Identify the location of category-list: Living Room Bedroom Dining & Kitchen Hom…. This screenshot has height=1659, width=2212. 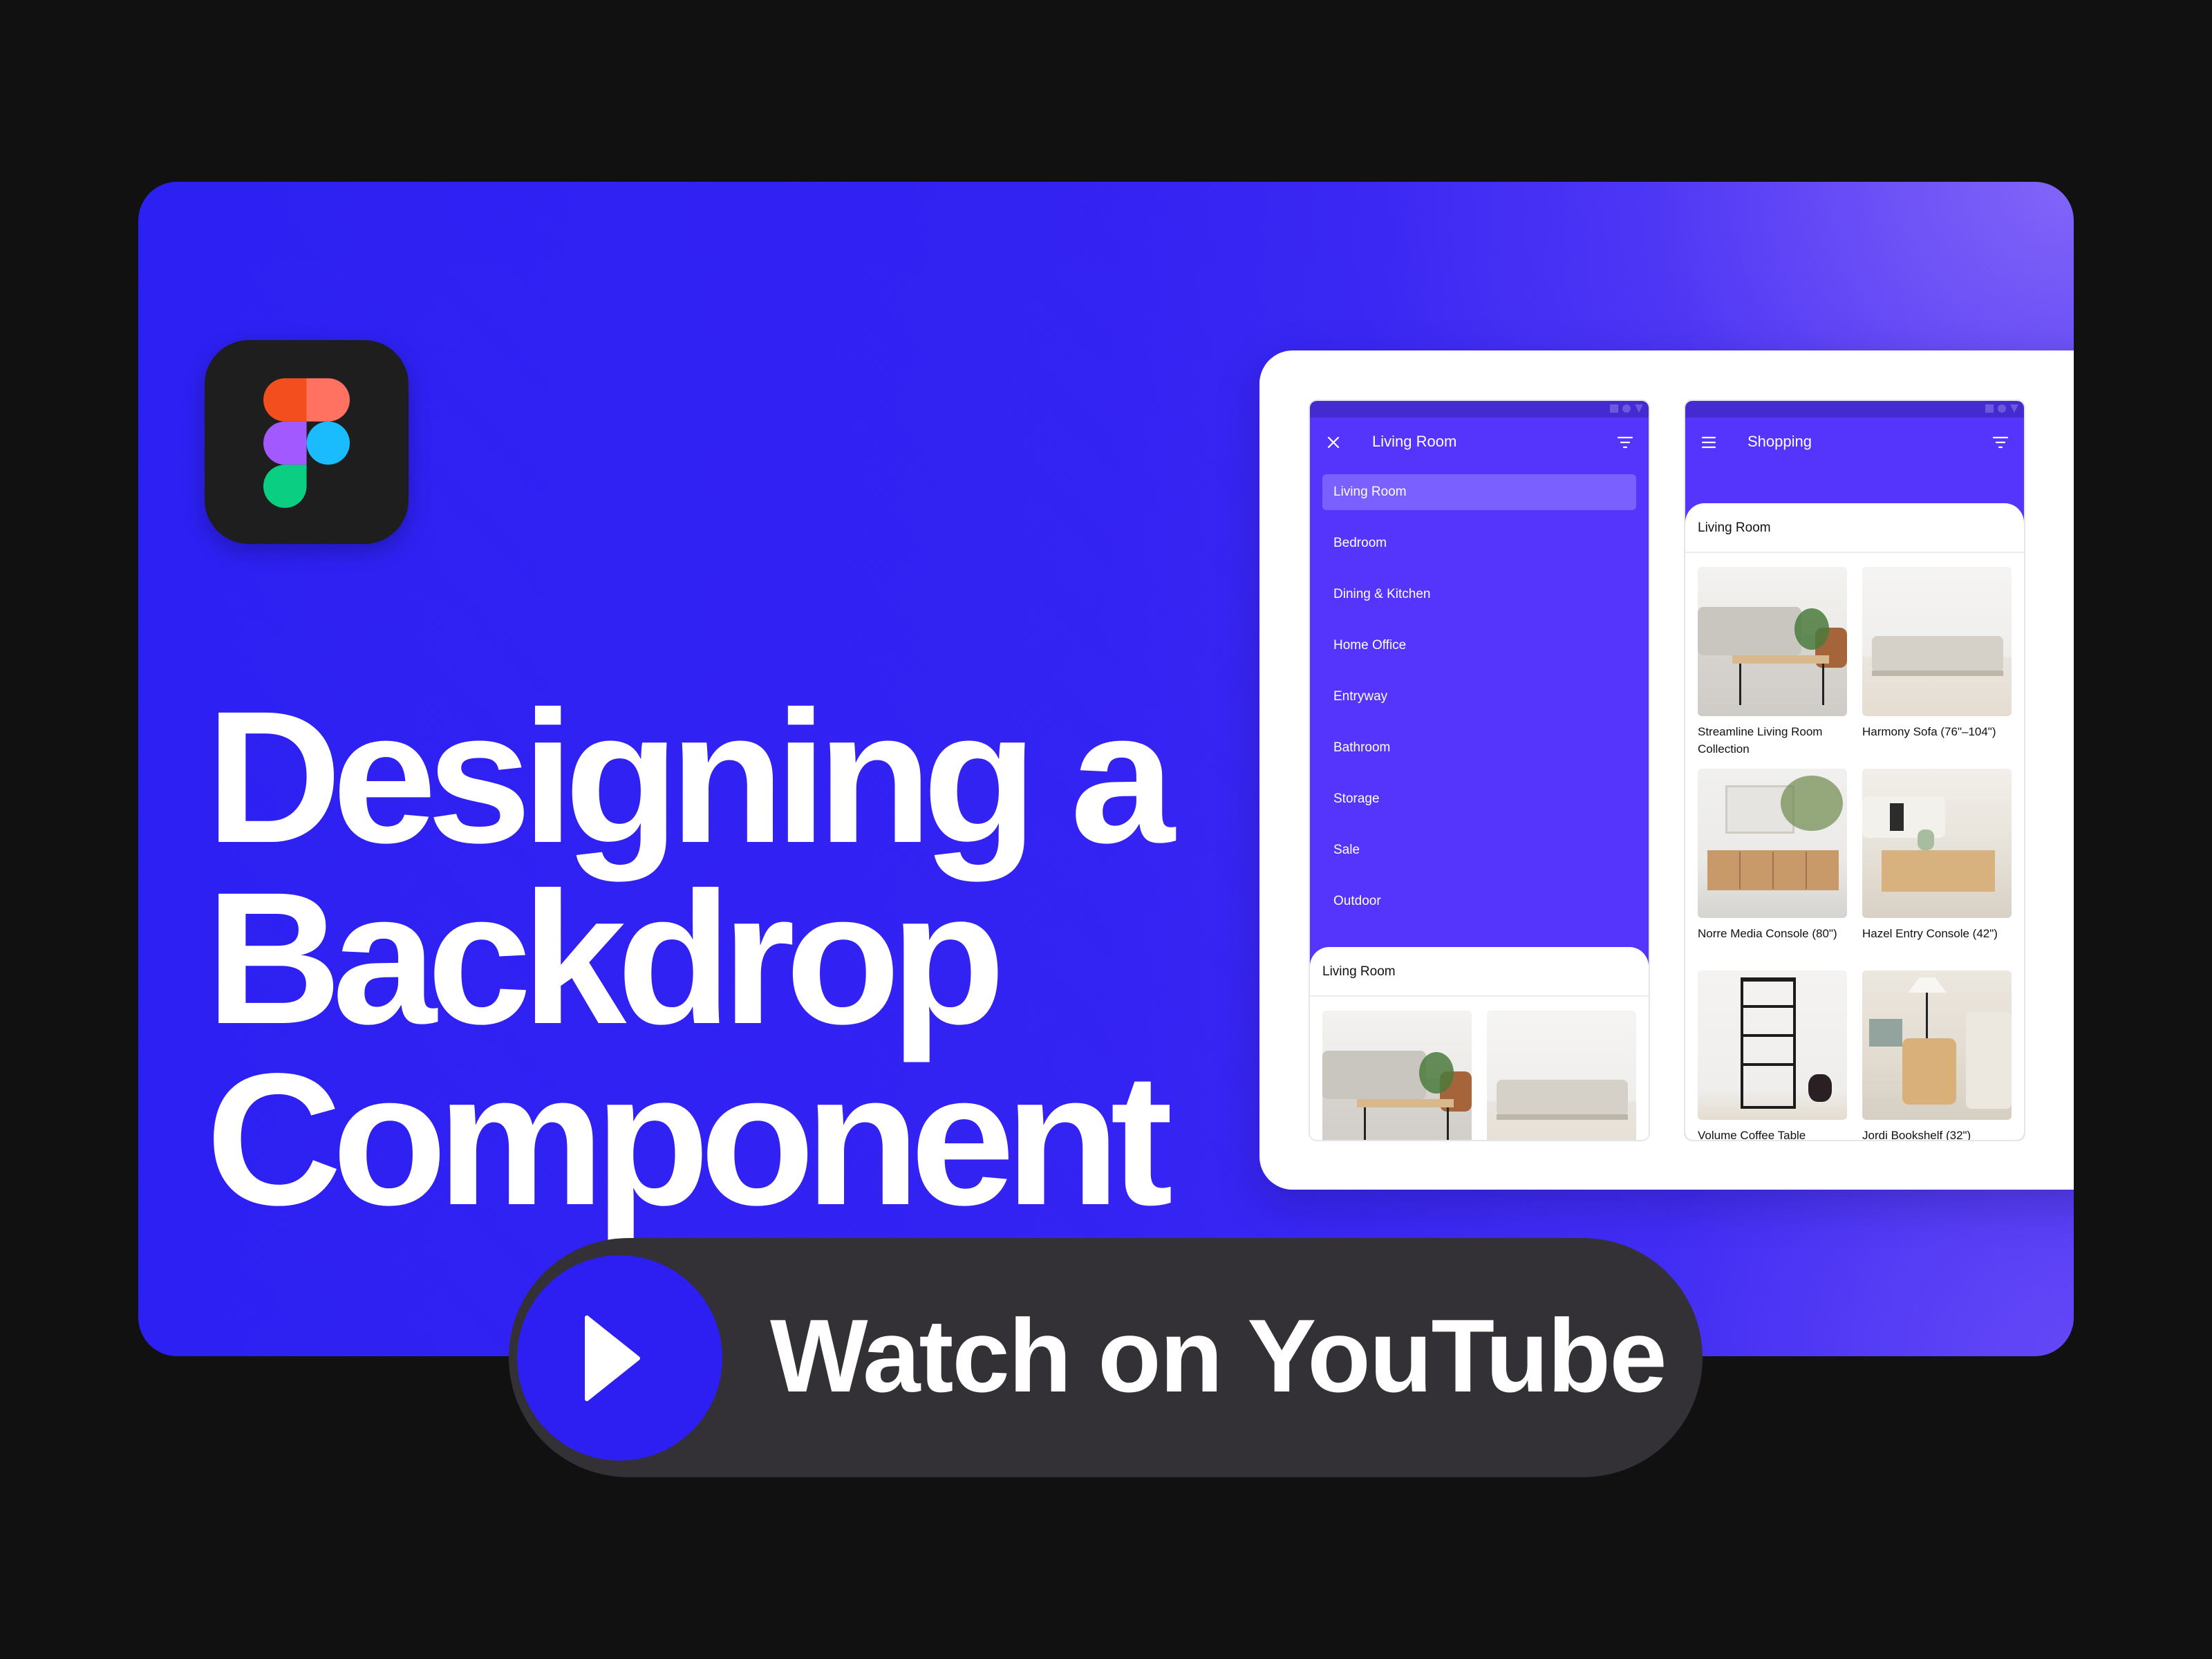
(1479, 693).